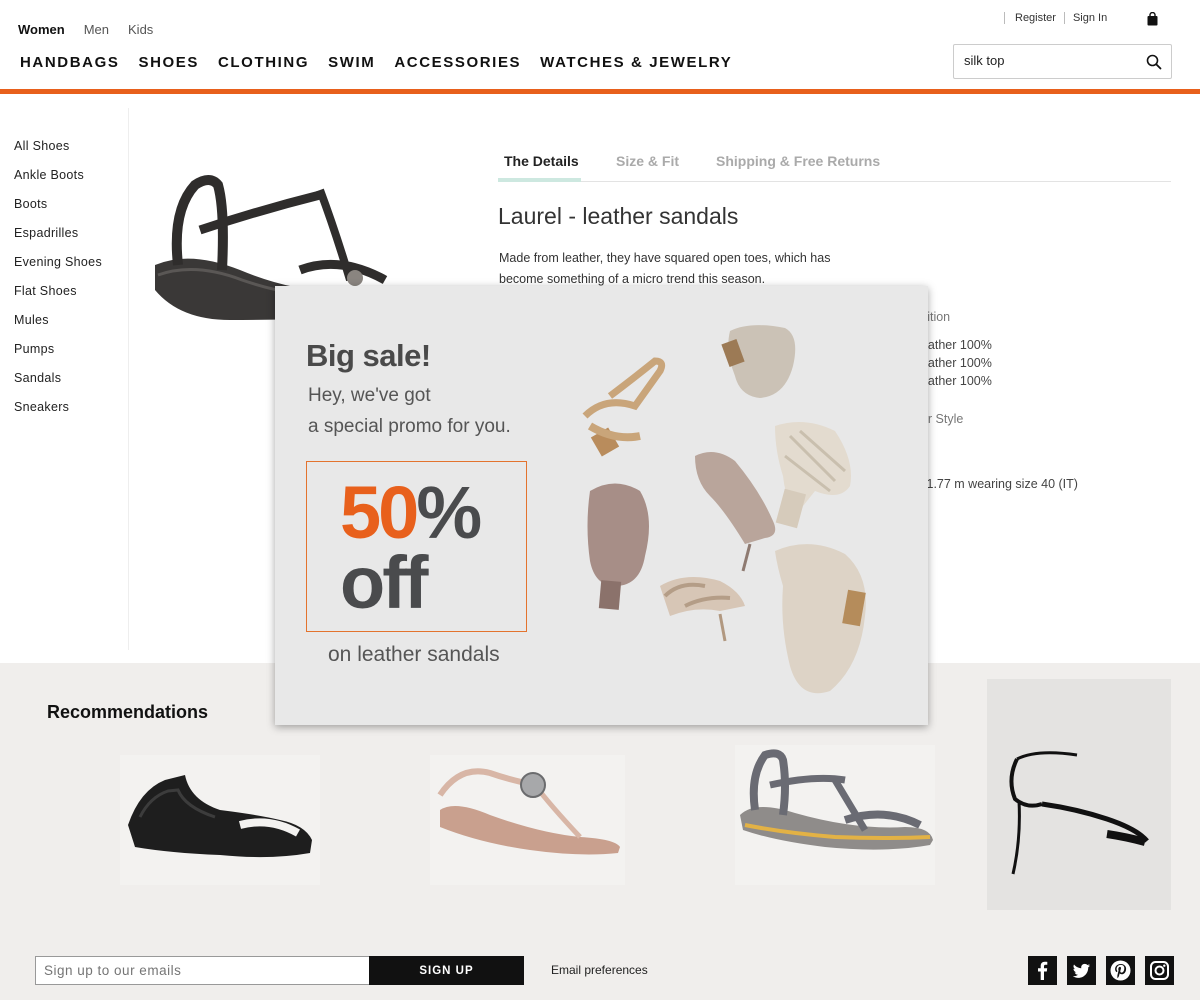 Image resolution: width=1200 pixels, height=1000 pixels. What do you see at coordinates (736, 505) in the screenshot?
I see `promo-shoes-image` at bounding box center [736, 505].